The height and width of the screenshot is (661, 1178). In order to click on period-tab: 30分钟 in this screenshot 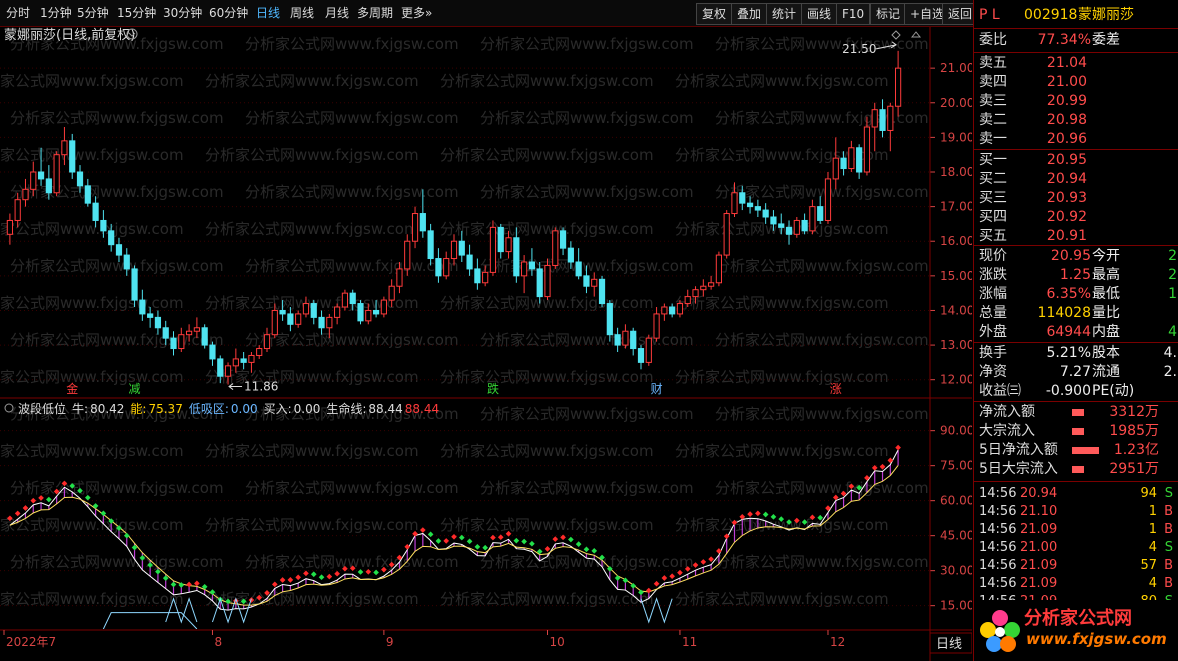, I will do `click(182, 13)`.